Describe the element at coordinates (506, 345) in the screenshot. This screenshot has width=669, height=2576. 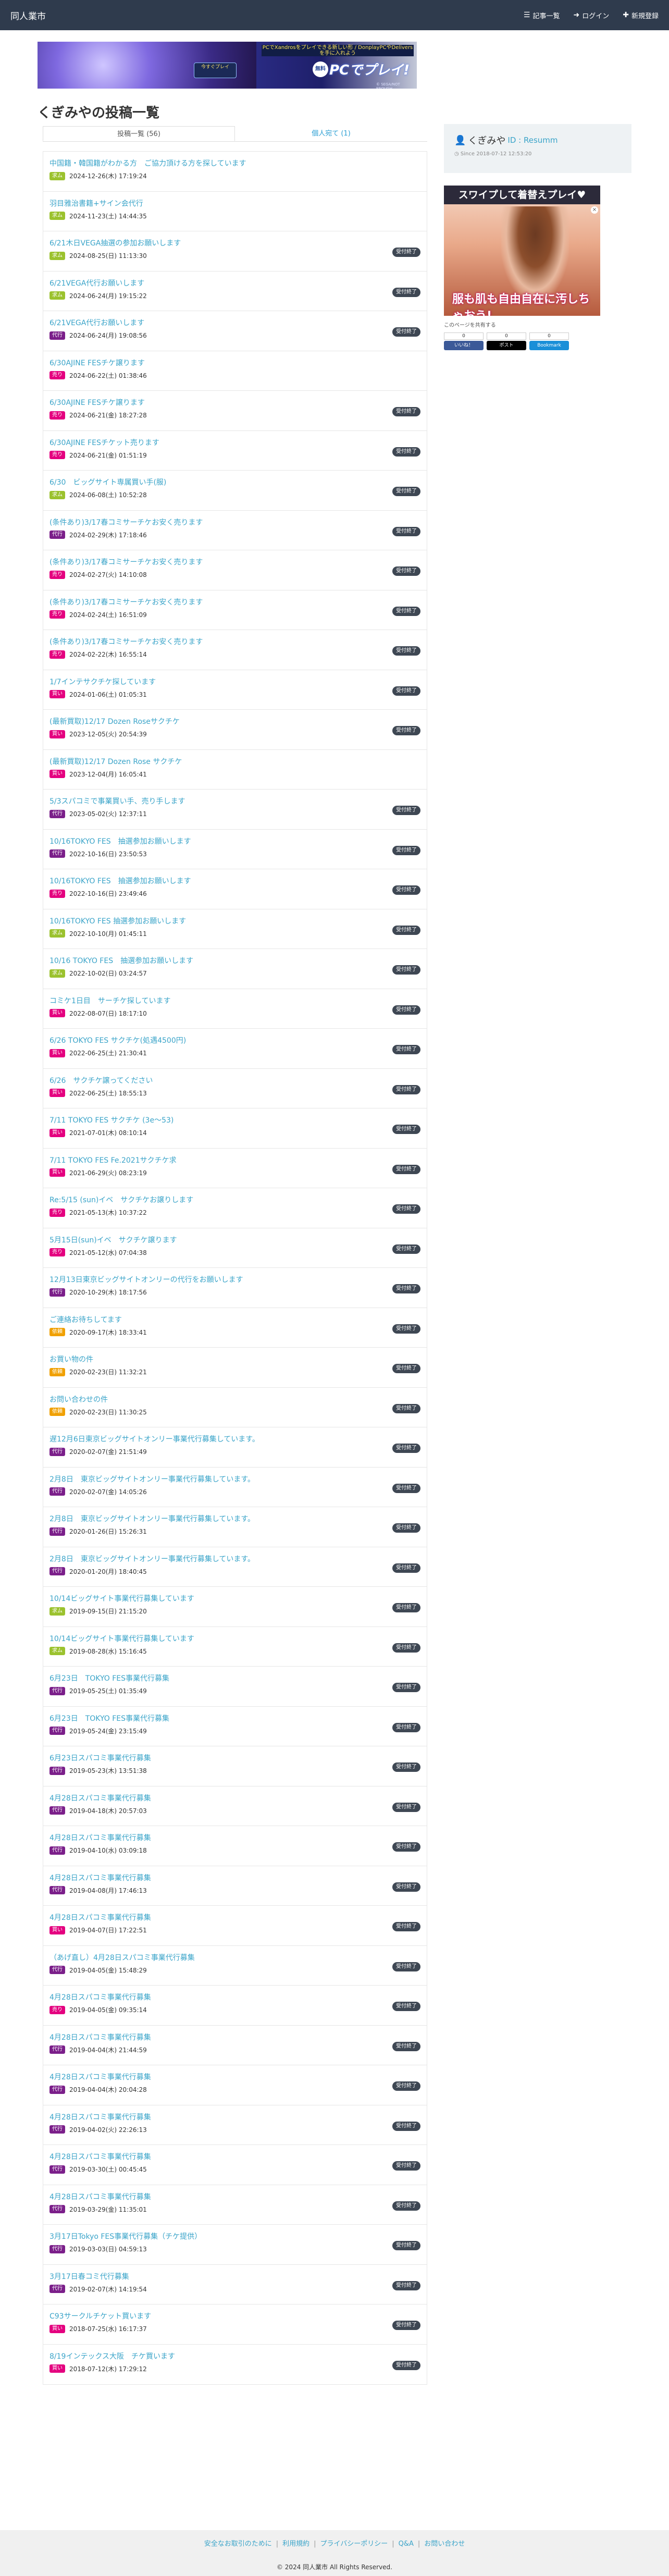
I see `x-post-button: ポスト` at that location.